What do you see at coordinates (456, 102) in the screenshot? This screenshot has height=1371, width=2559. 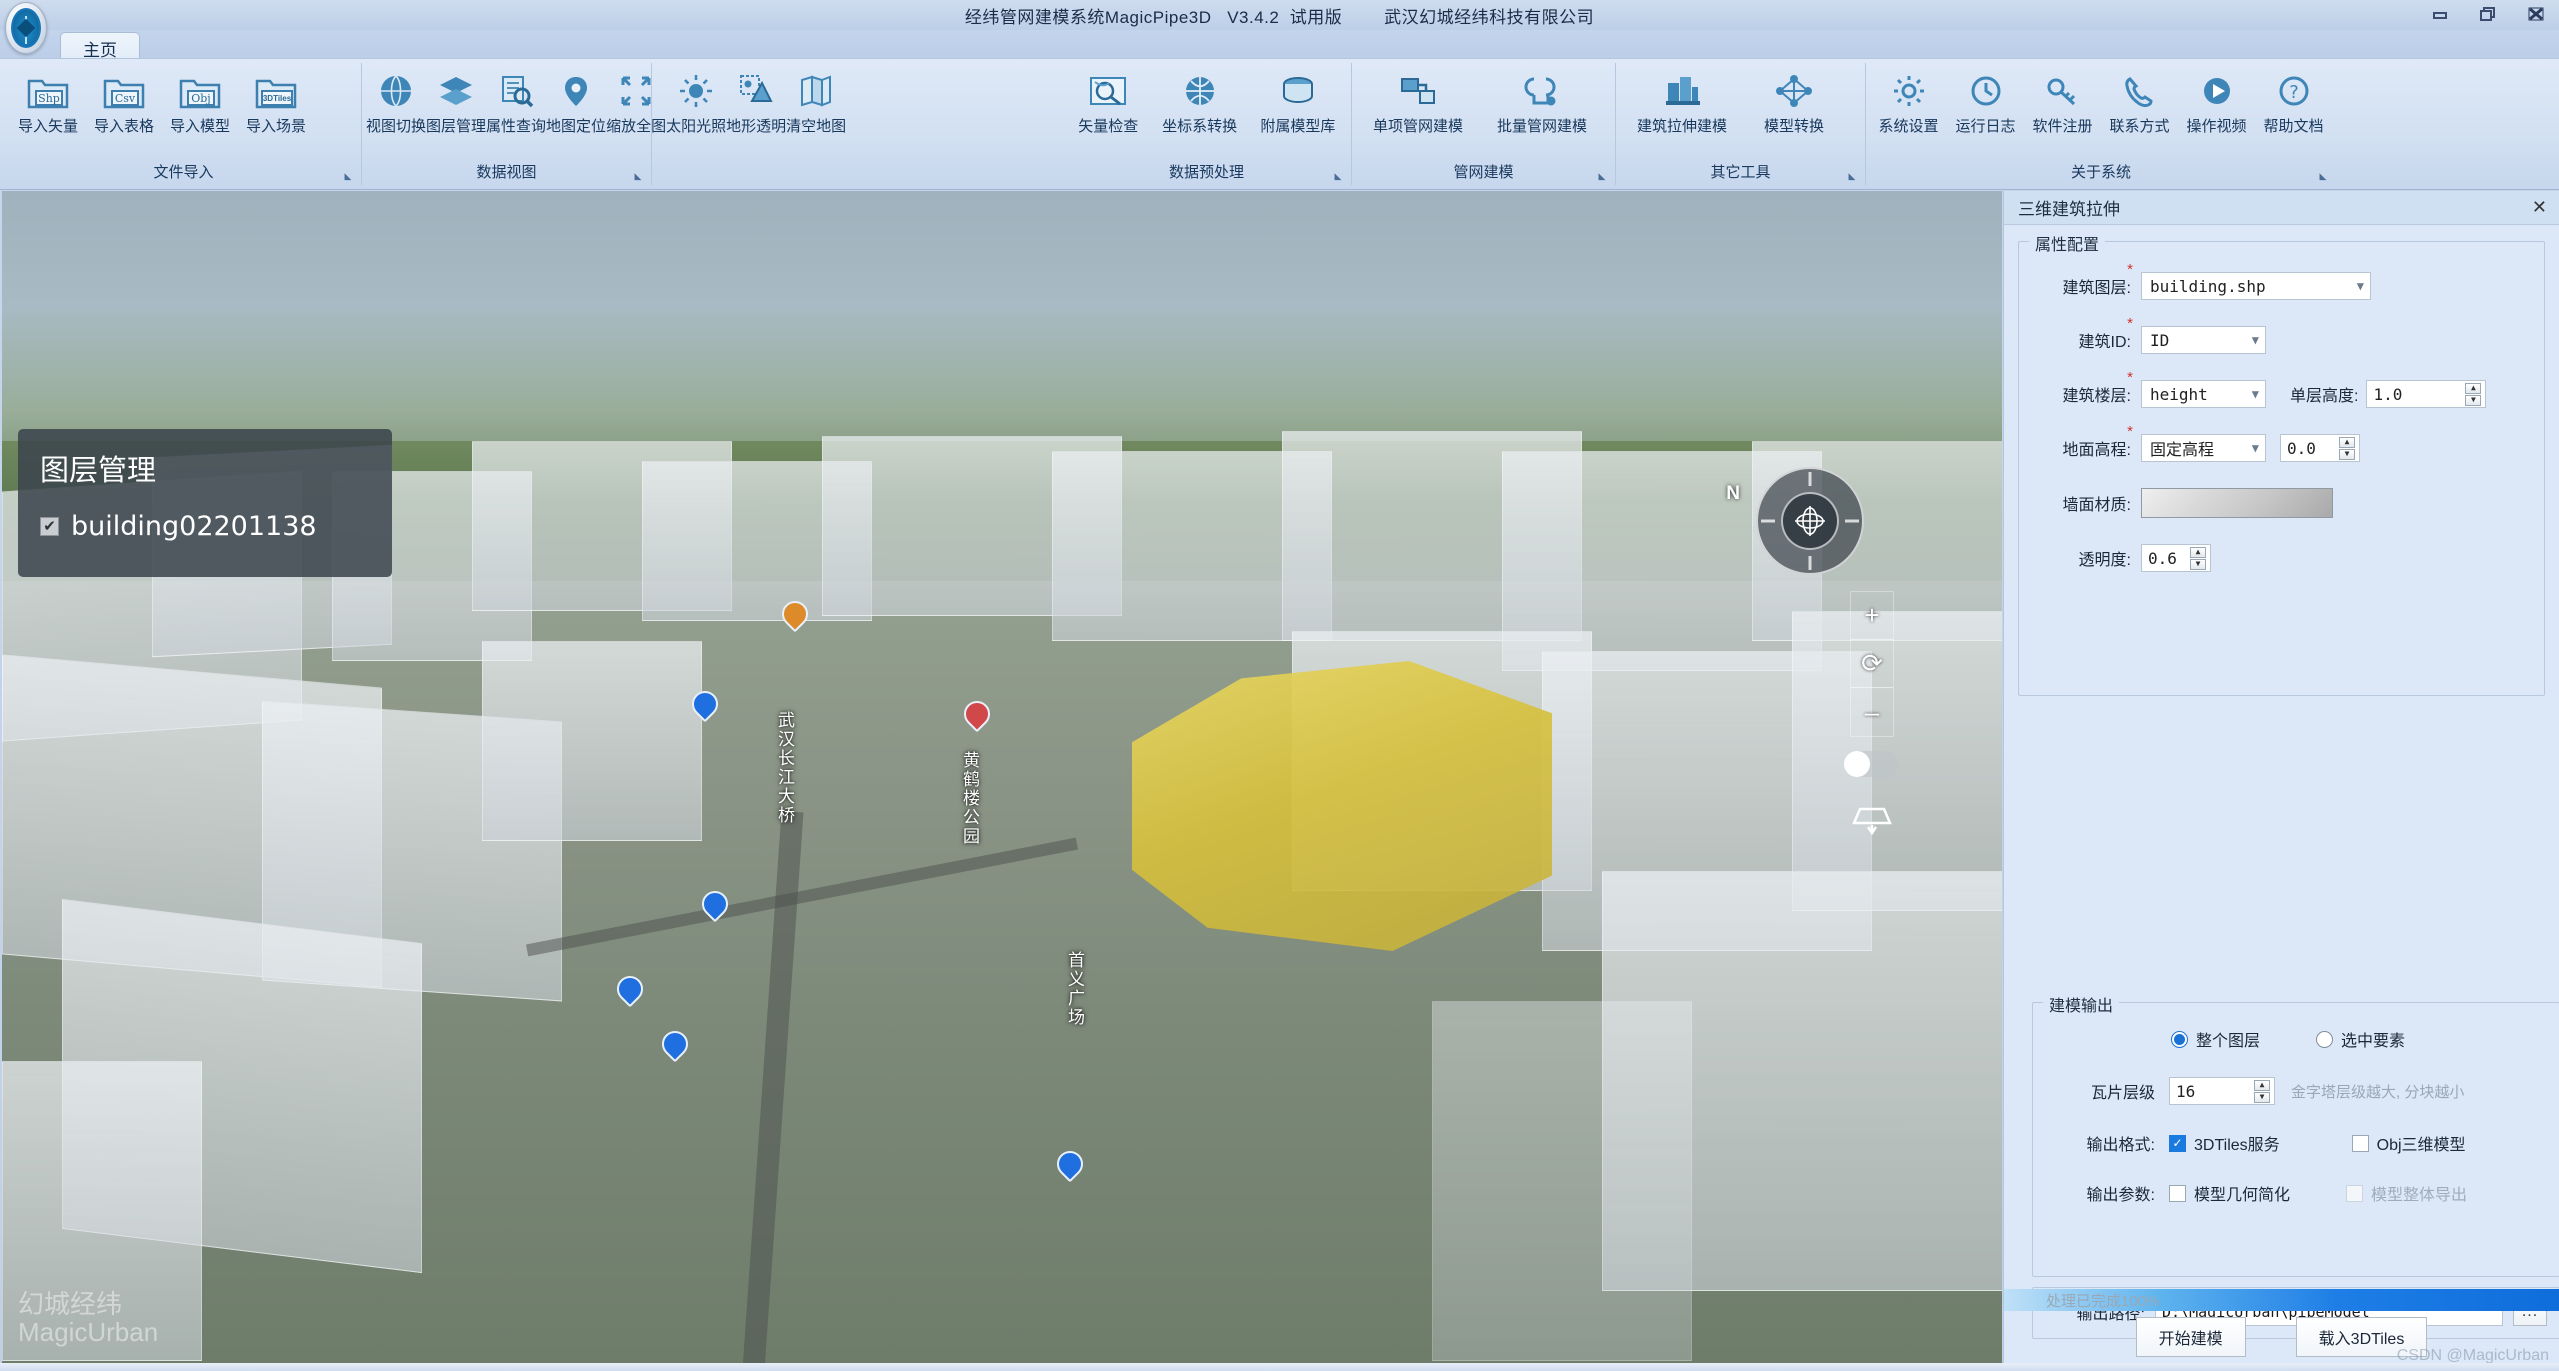 I see `ribbon-button-layer-manager: 图层管理` at bounding box center [456, 102].